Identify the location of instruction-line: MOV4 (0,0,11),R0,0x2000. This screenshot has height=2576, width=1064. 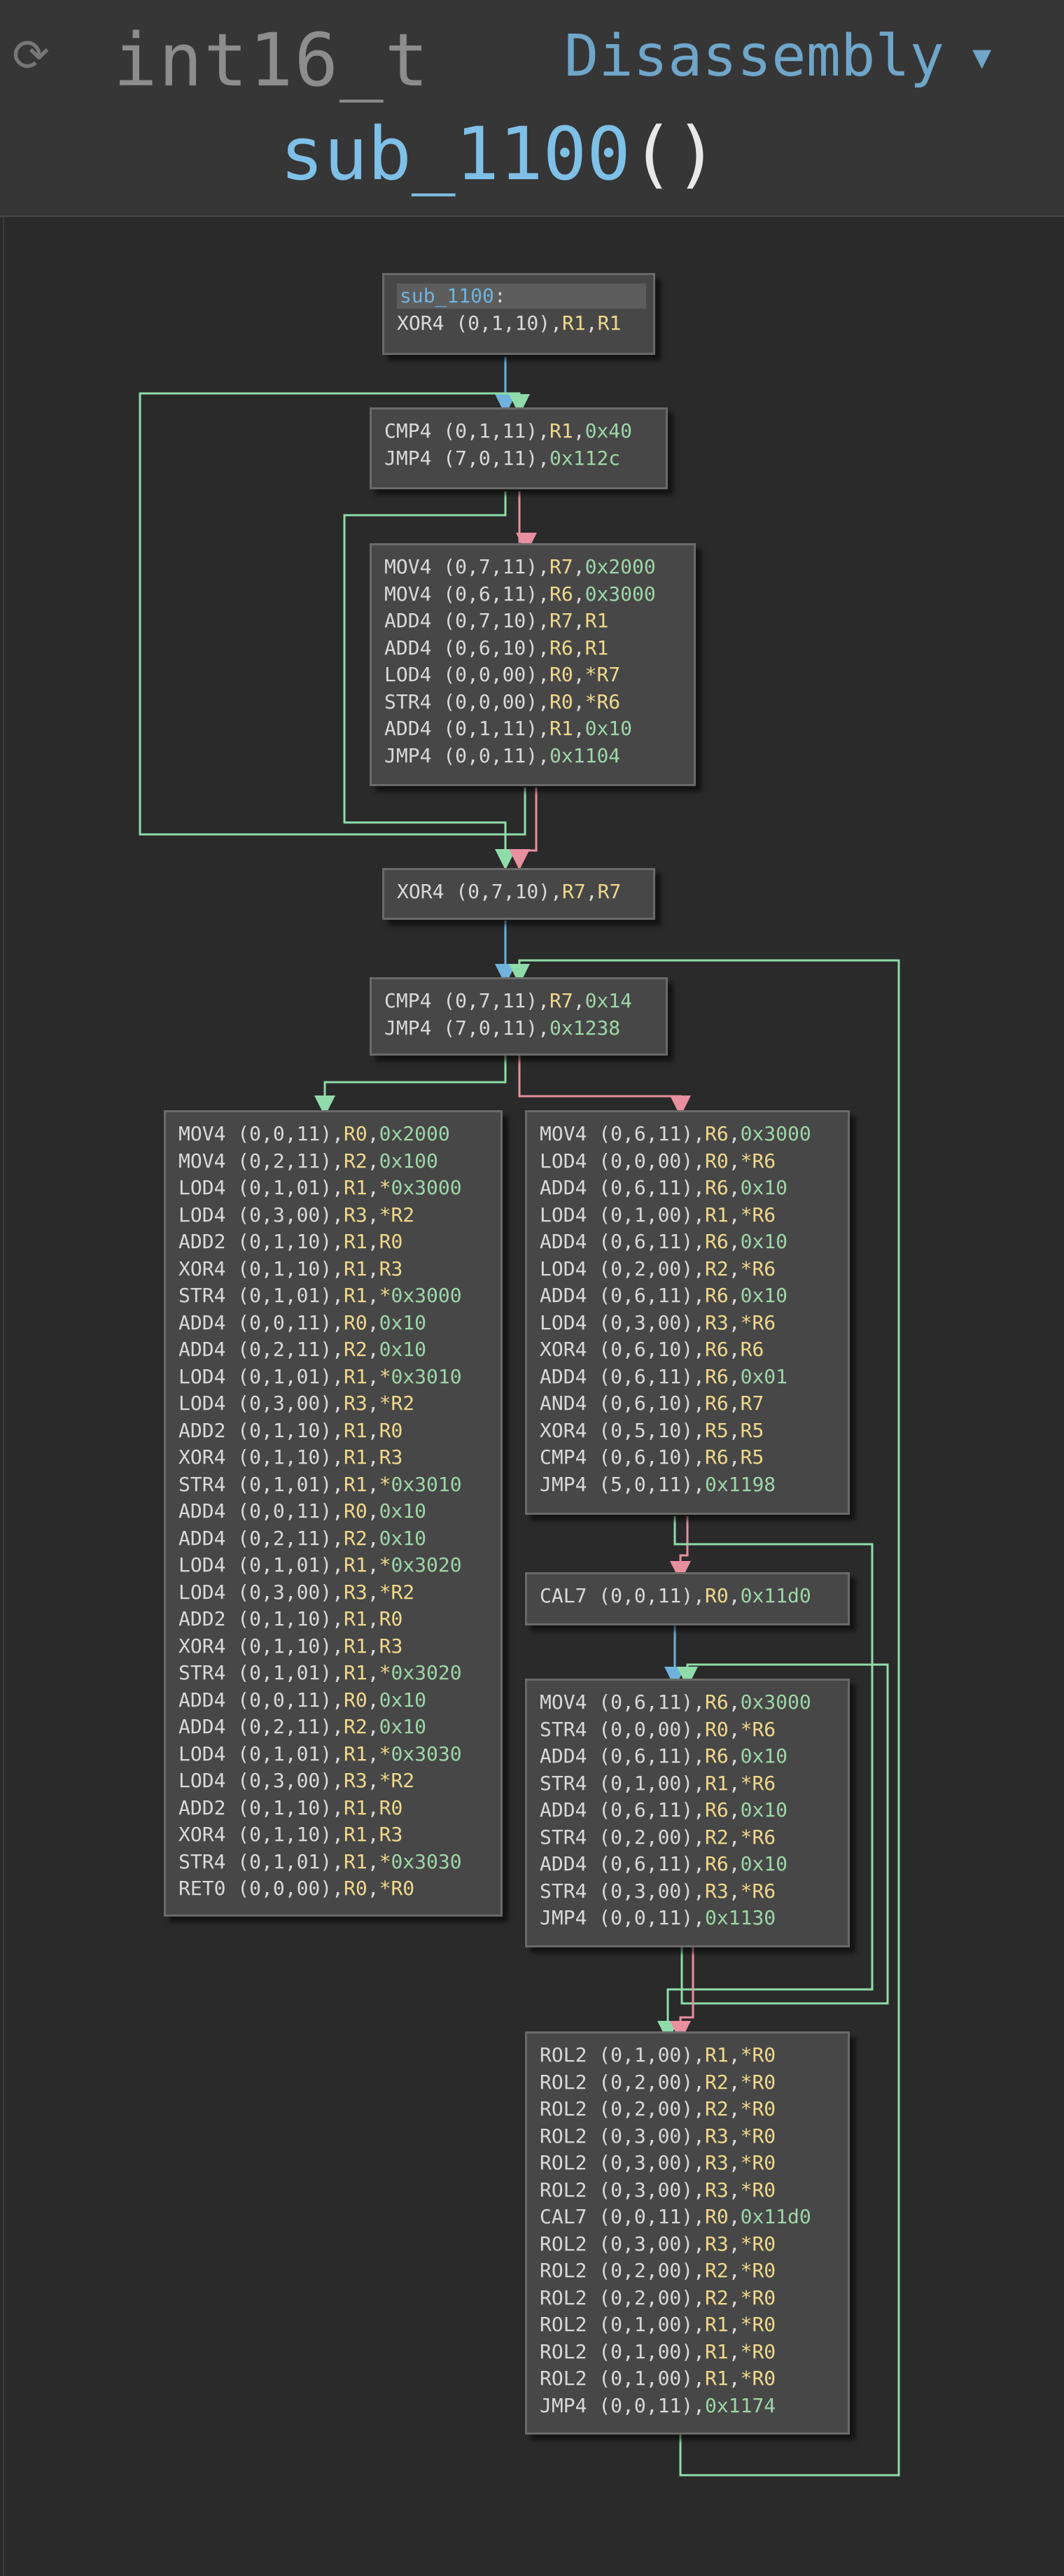
(339, 1134).